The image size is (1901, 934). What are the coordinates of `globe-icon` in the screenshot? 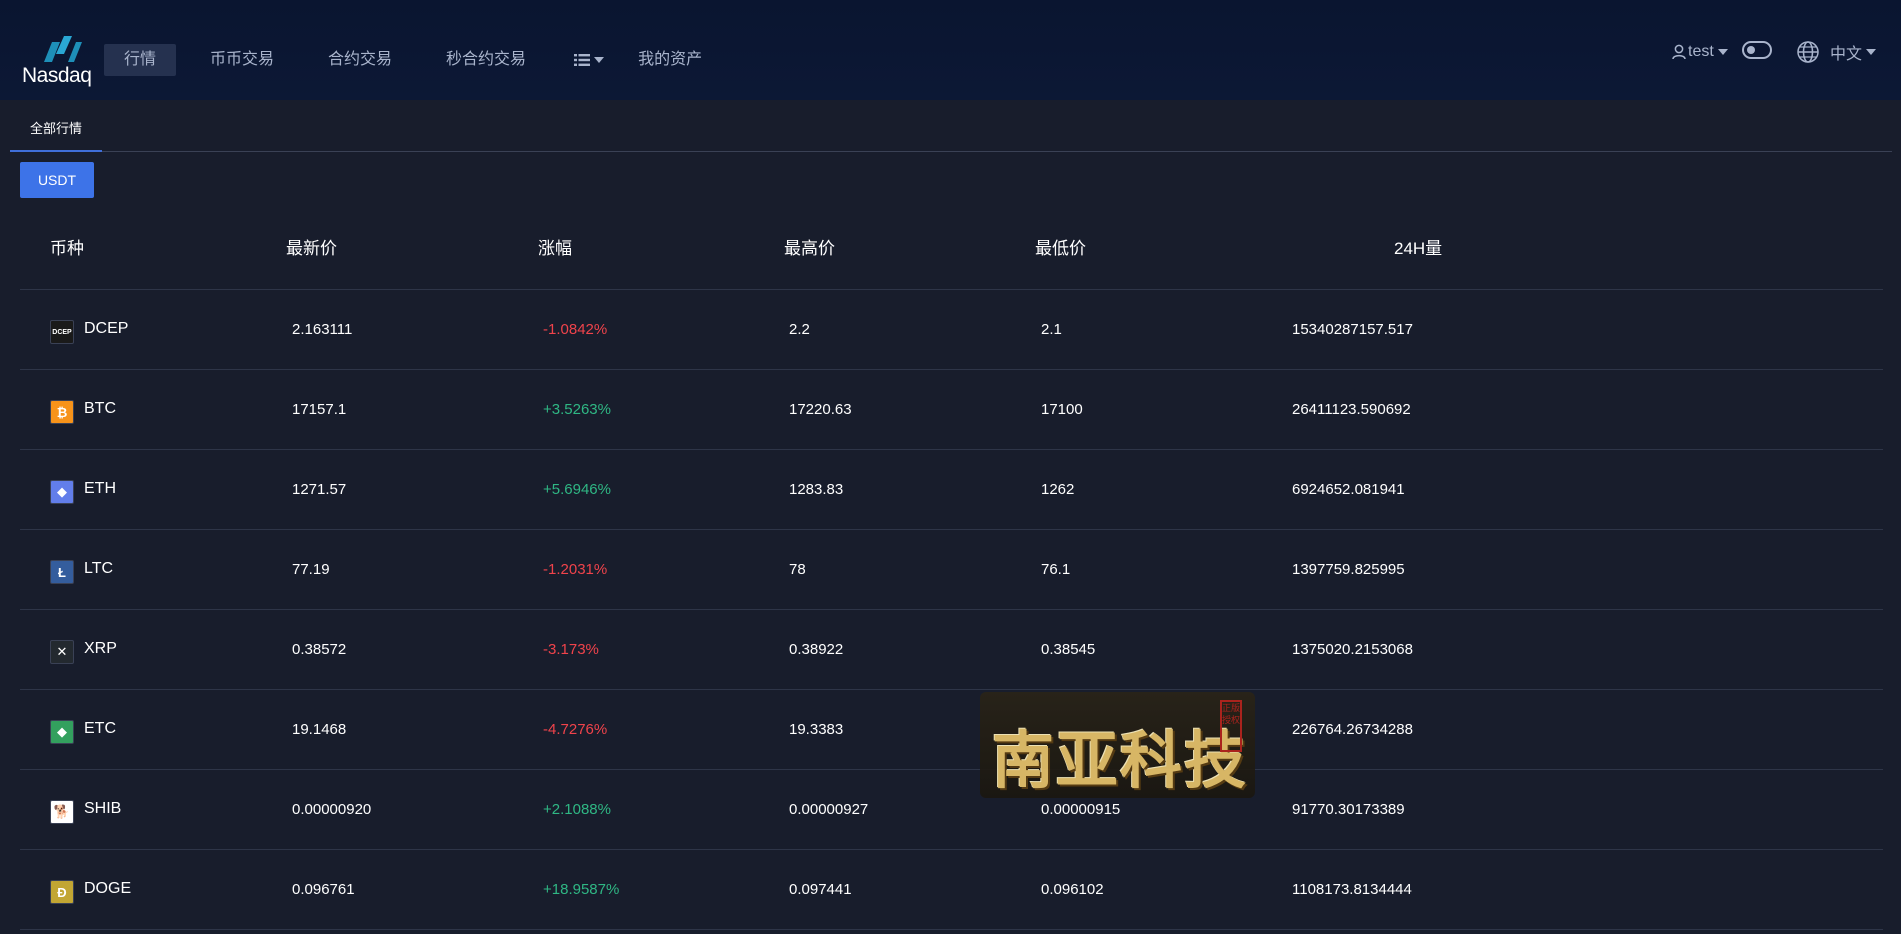 It's located at (1808, 52).